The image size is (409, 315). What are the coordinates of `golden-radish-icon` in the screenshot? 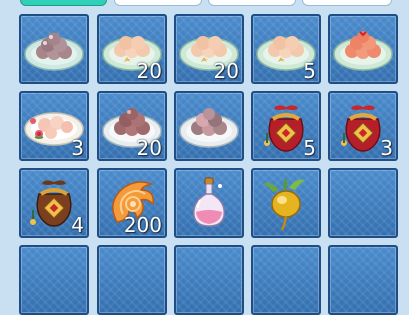 It's located at (284, 204).